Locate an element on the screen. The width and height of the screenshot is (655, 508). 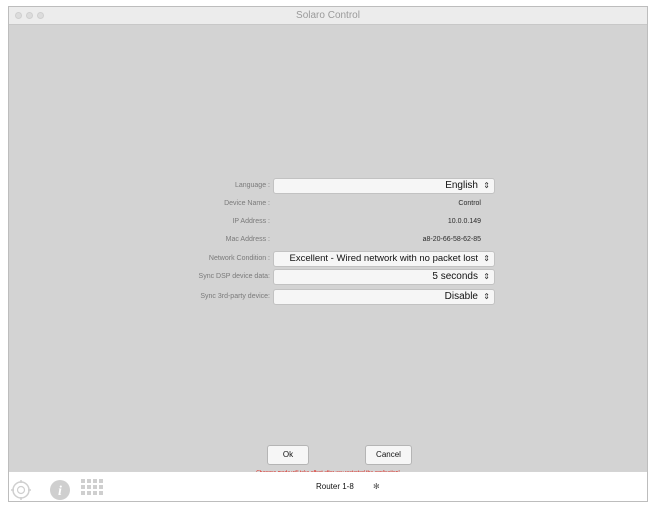
window-title: Solaro Control is located at coordinates (328, 15).